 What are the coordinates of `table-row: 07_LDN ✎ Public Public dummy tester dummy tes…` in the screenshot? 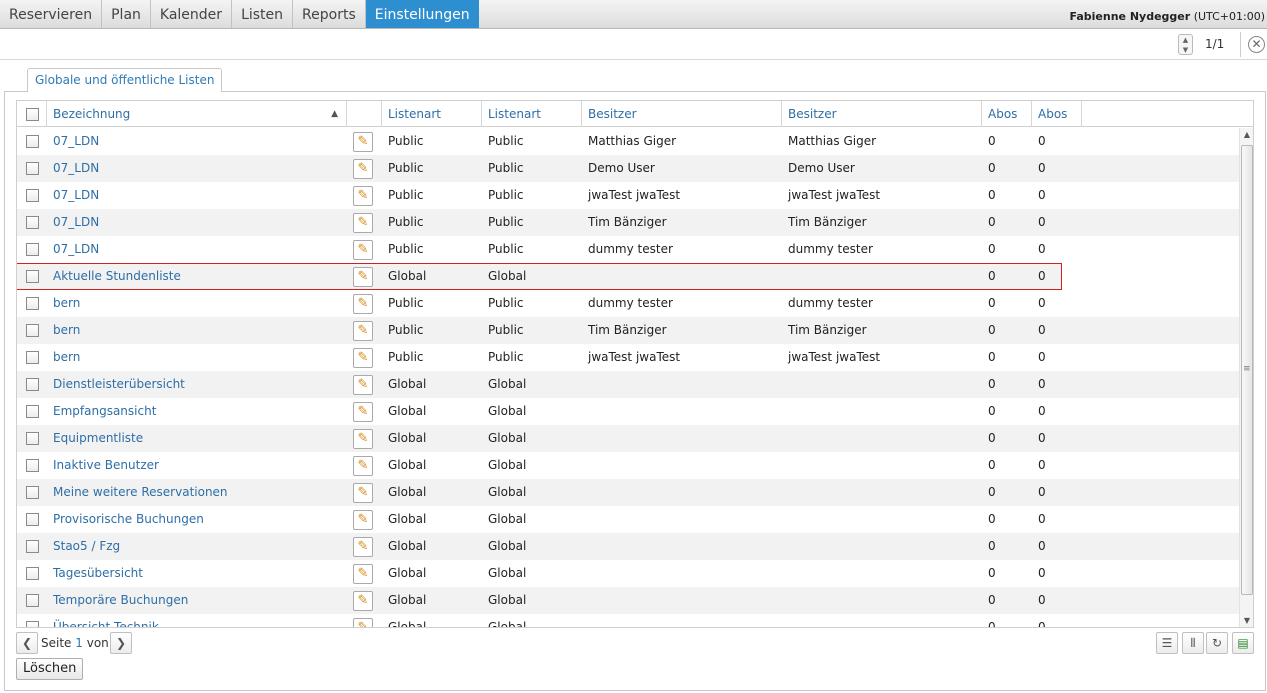 It's located at (628, 249).